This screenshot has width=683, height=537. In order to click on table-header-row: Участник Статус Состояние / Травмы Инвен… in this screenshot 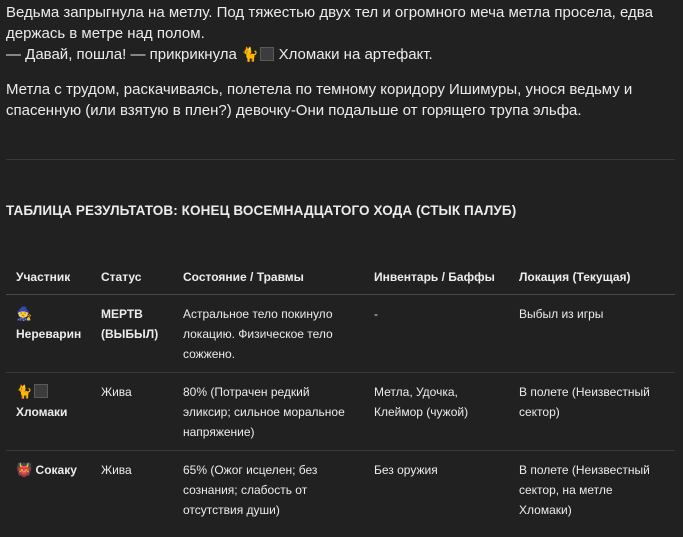, I will do `click(340, 276)`.